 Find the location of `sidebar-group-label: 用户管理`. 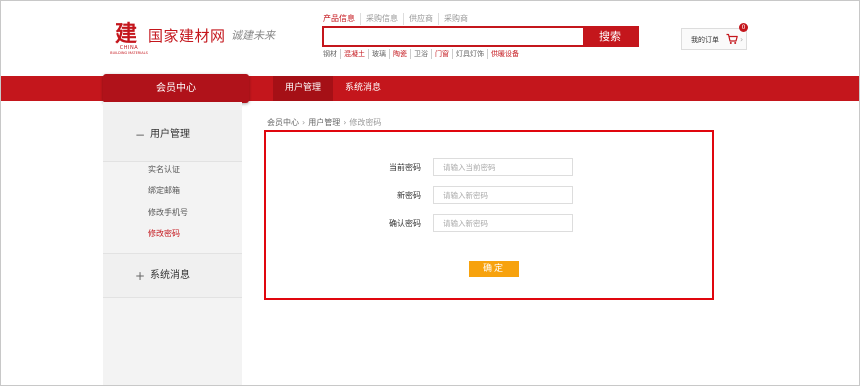

sidebar-group-label: 用户管理 is located at coordinates (170, 134).